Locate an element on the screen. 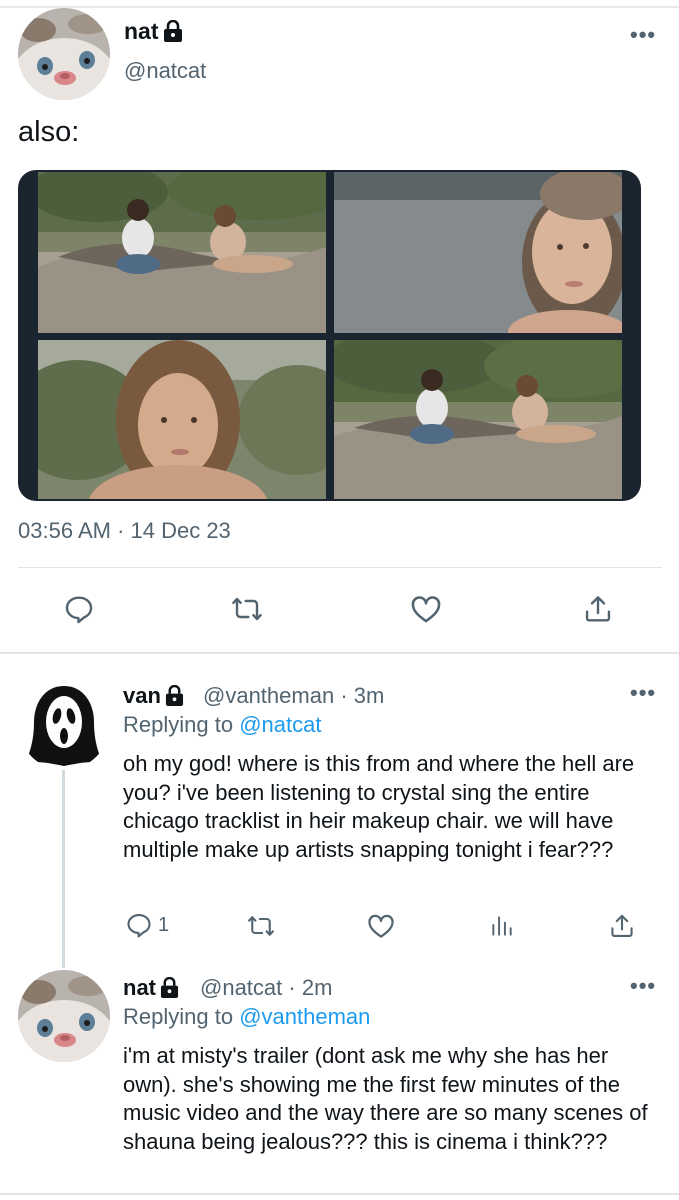  thread-line is located at coordinates (63, 869).